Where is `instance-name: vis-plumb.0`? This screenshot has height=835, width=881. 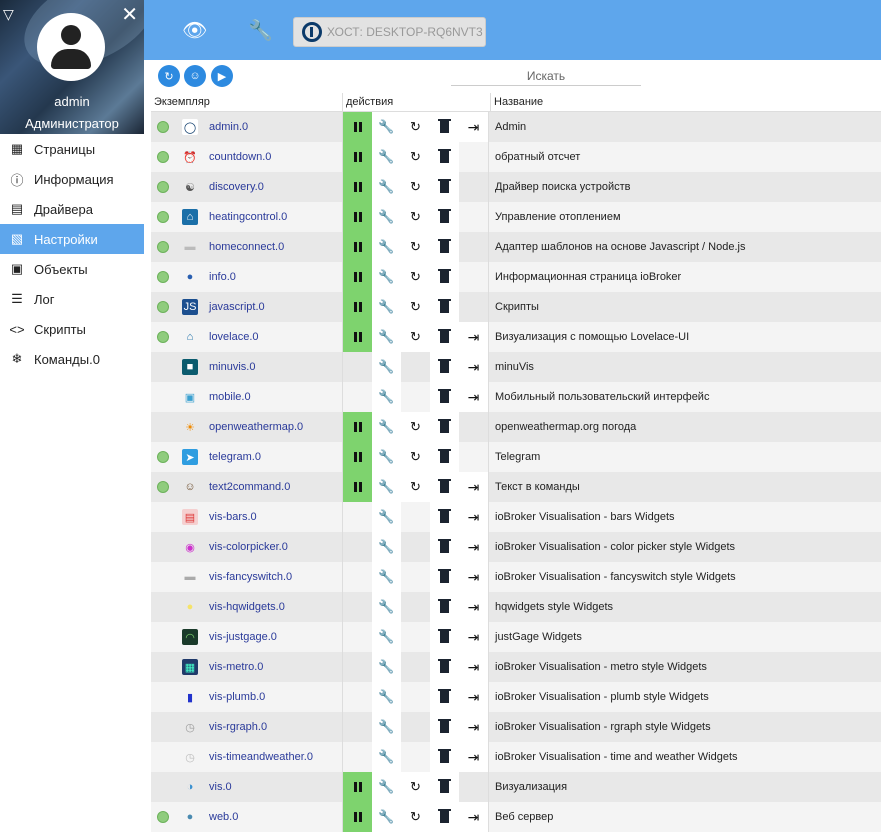 instance-name: vis-plumb.0 is located at coordinates (274, 697).